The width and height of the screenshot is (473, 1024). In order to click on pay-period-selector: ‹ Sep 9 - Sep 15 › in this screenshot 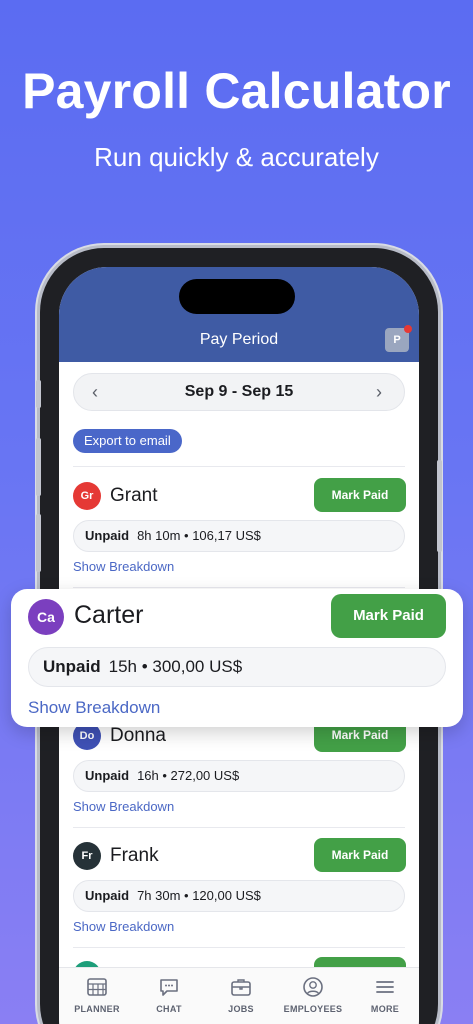, I will do `click(239, 392)`.